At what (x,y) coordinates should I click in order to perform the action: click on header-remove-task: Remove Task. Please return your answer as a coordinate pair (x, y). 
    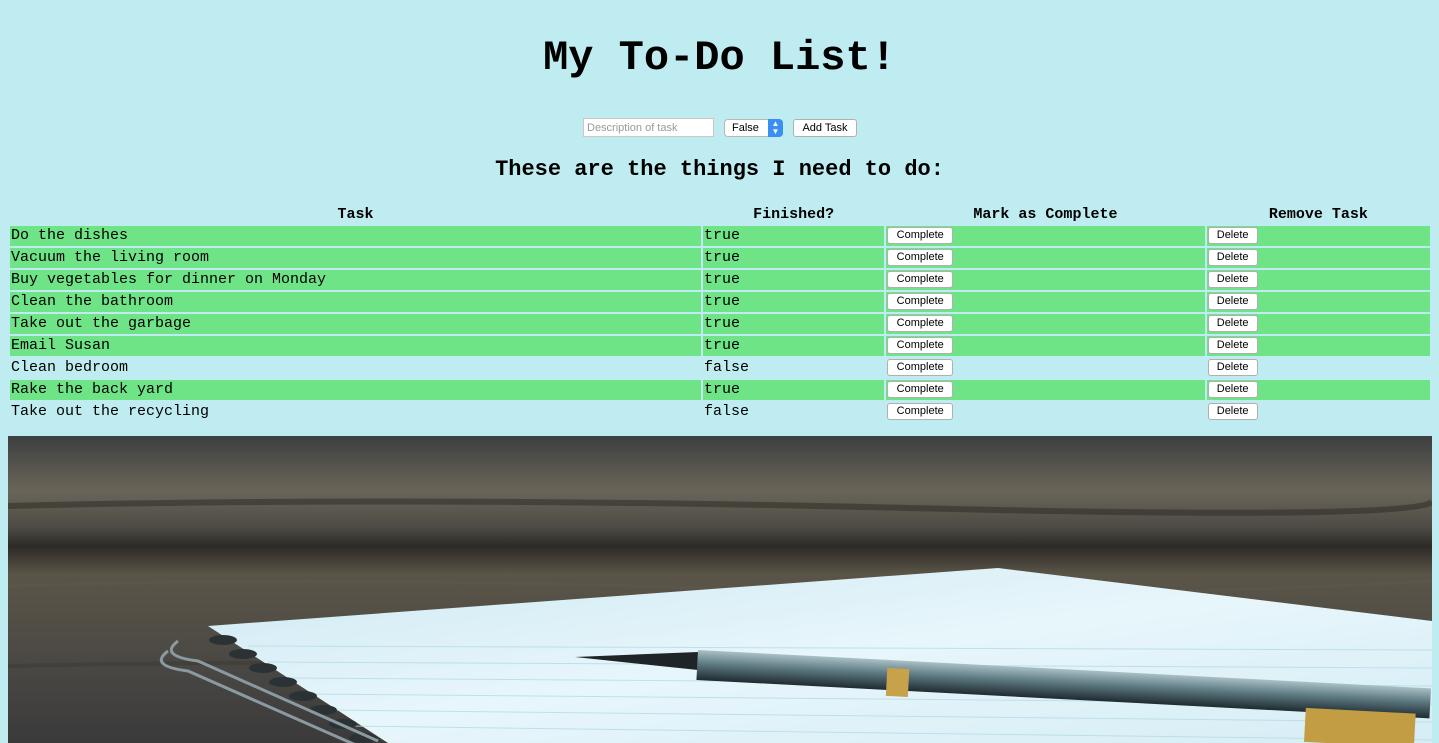
    Looking at the image, I should click on (1318, 214).